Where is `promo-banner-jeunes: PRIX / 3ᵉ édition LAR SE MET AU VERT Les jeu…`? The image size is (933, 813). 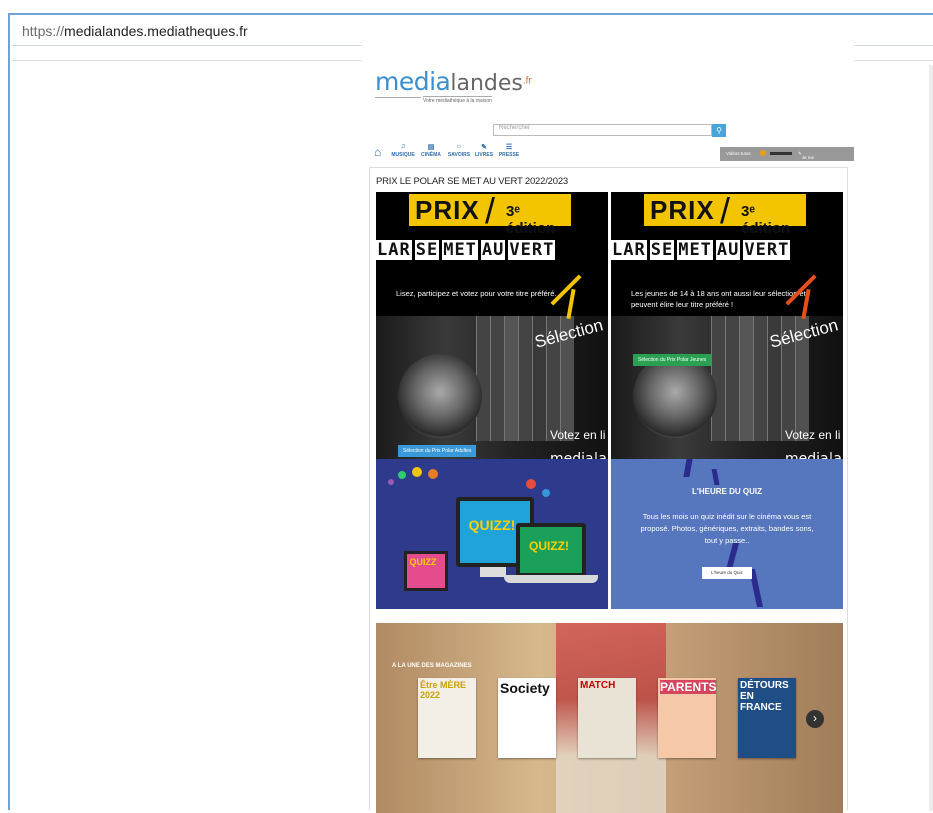 promo-banner-jeunes: PRIX / 3ᵉ édition LAR SE MET AU VERT Les jeu… is located at coordinates (727, 333).